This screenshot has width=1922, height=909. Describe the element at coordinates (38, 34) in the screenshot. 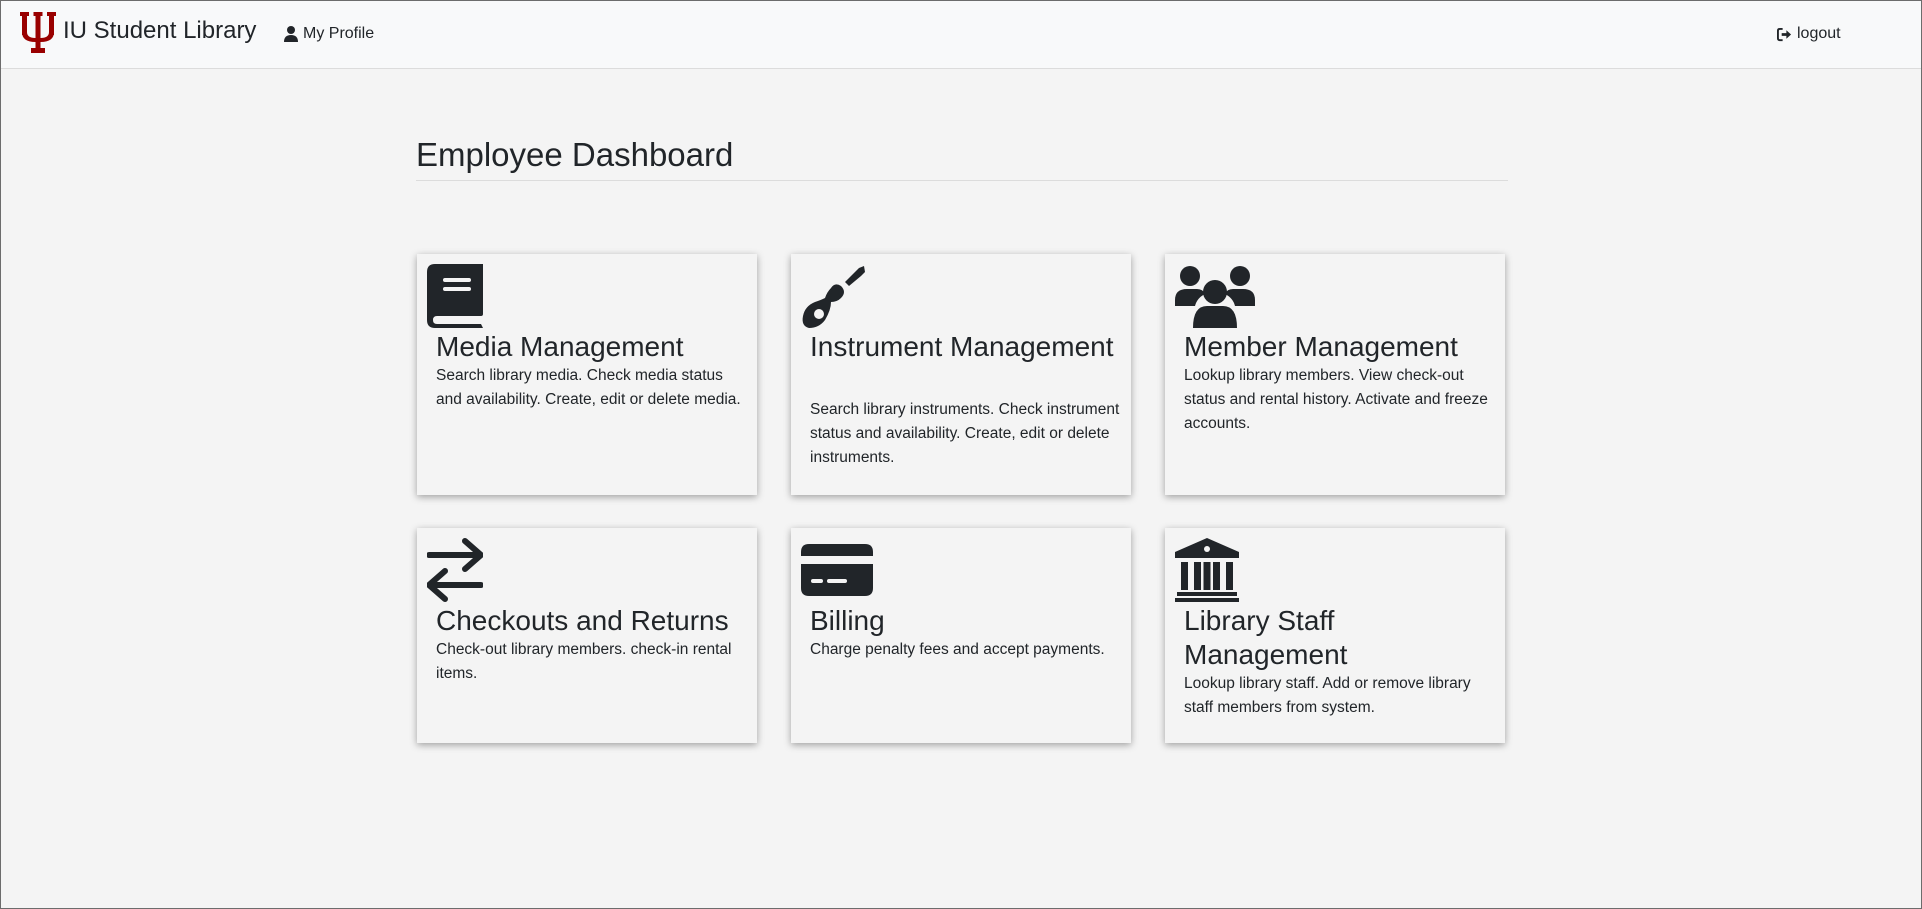

I see `iu-trident-logo-icon` at that location.